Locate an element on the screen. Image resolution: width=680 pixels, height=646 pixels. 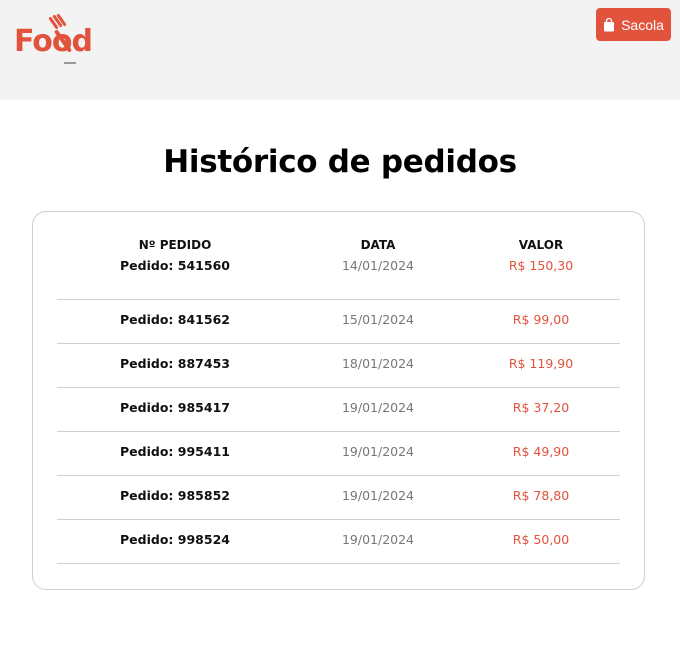
order-value: R$ 78,80 is located at coordinates (541, 495).